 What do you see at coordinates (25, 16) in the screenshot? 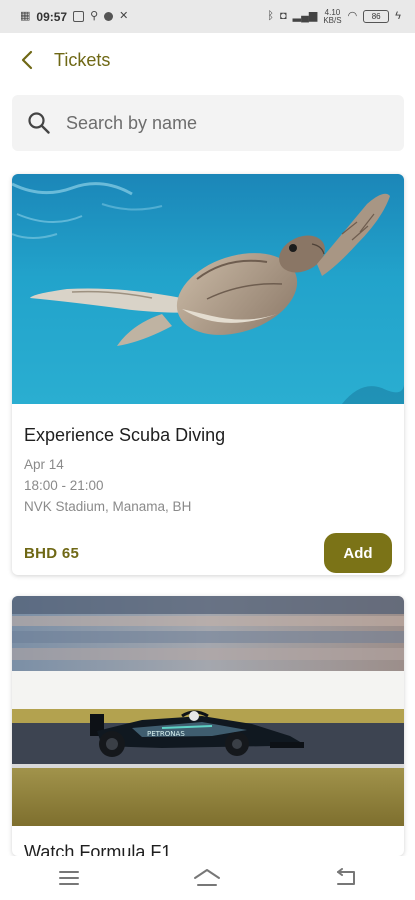
I see `grid-icon: ▦` at bounding box center [25, 16].